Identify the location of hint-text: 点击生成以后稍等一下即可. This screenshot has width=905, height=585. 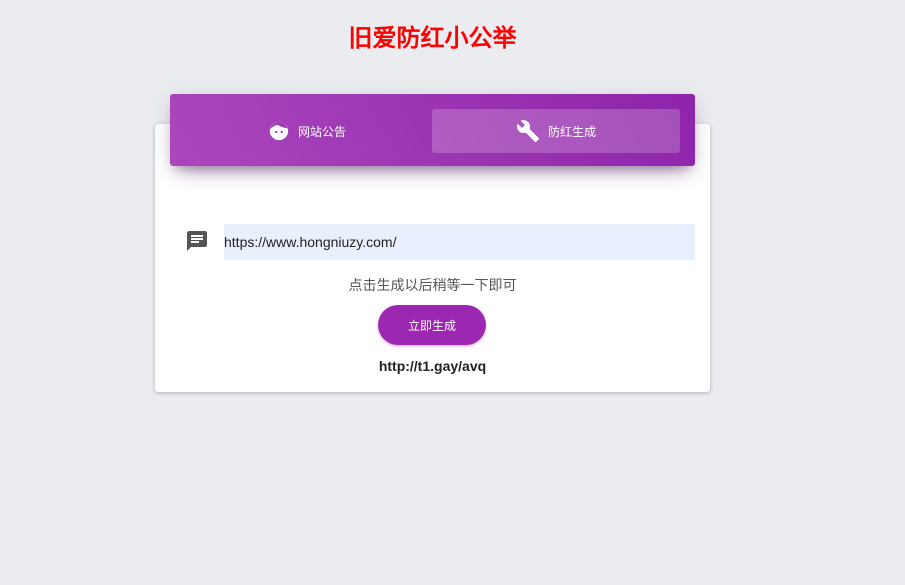
(432, 286).